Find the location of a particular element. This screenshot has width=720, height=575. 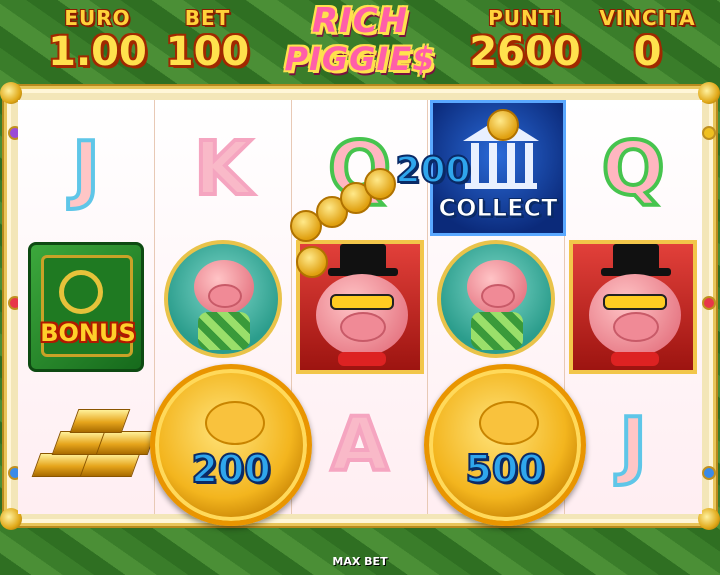

symbol-k: K is located at coordinates (223, 169).